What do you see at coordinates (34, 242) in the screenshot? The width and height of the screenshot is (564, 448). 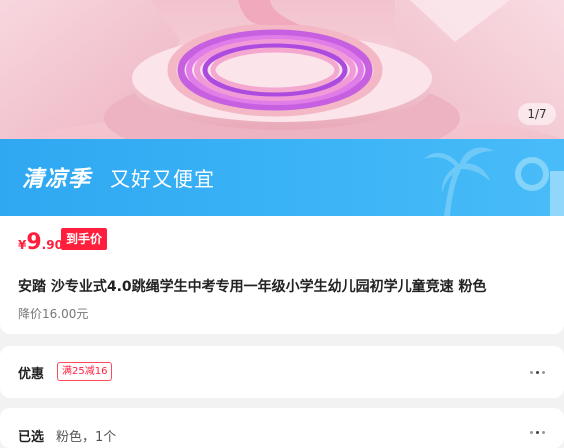 I see `price-integer: 9` at bounding box center [34, 242].